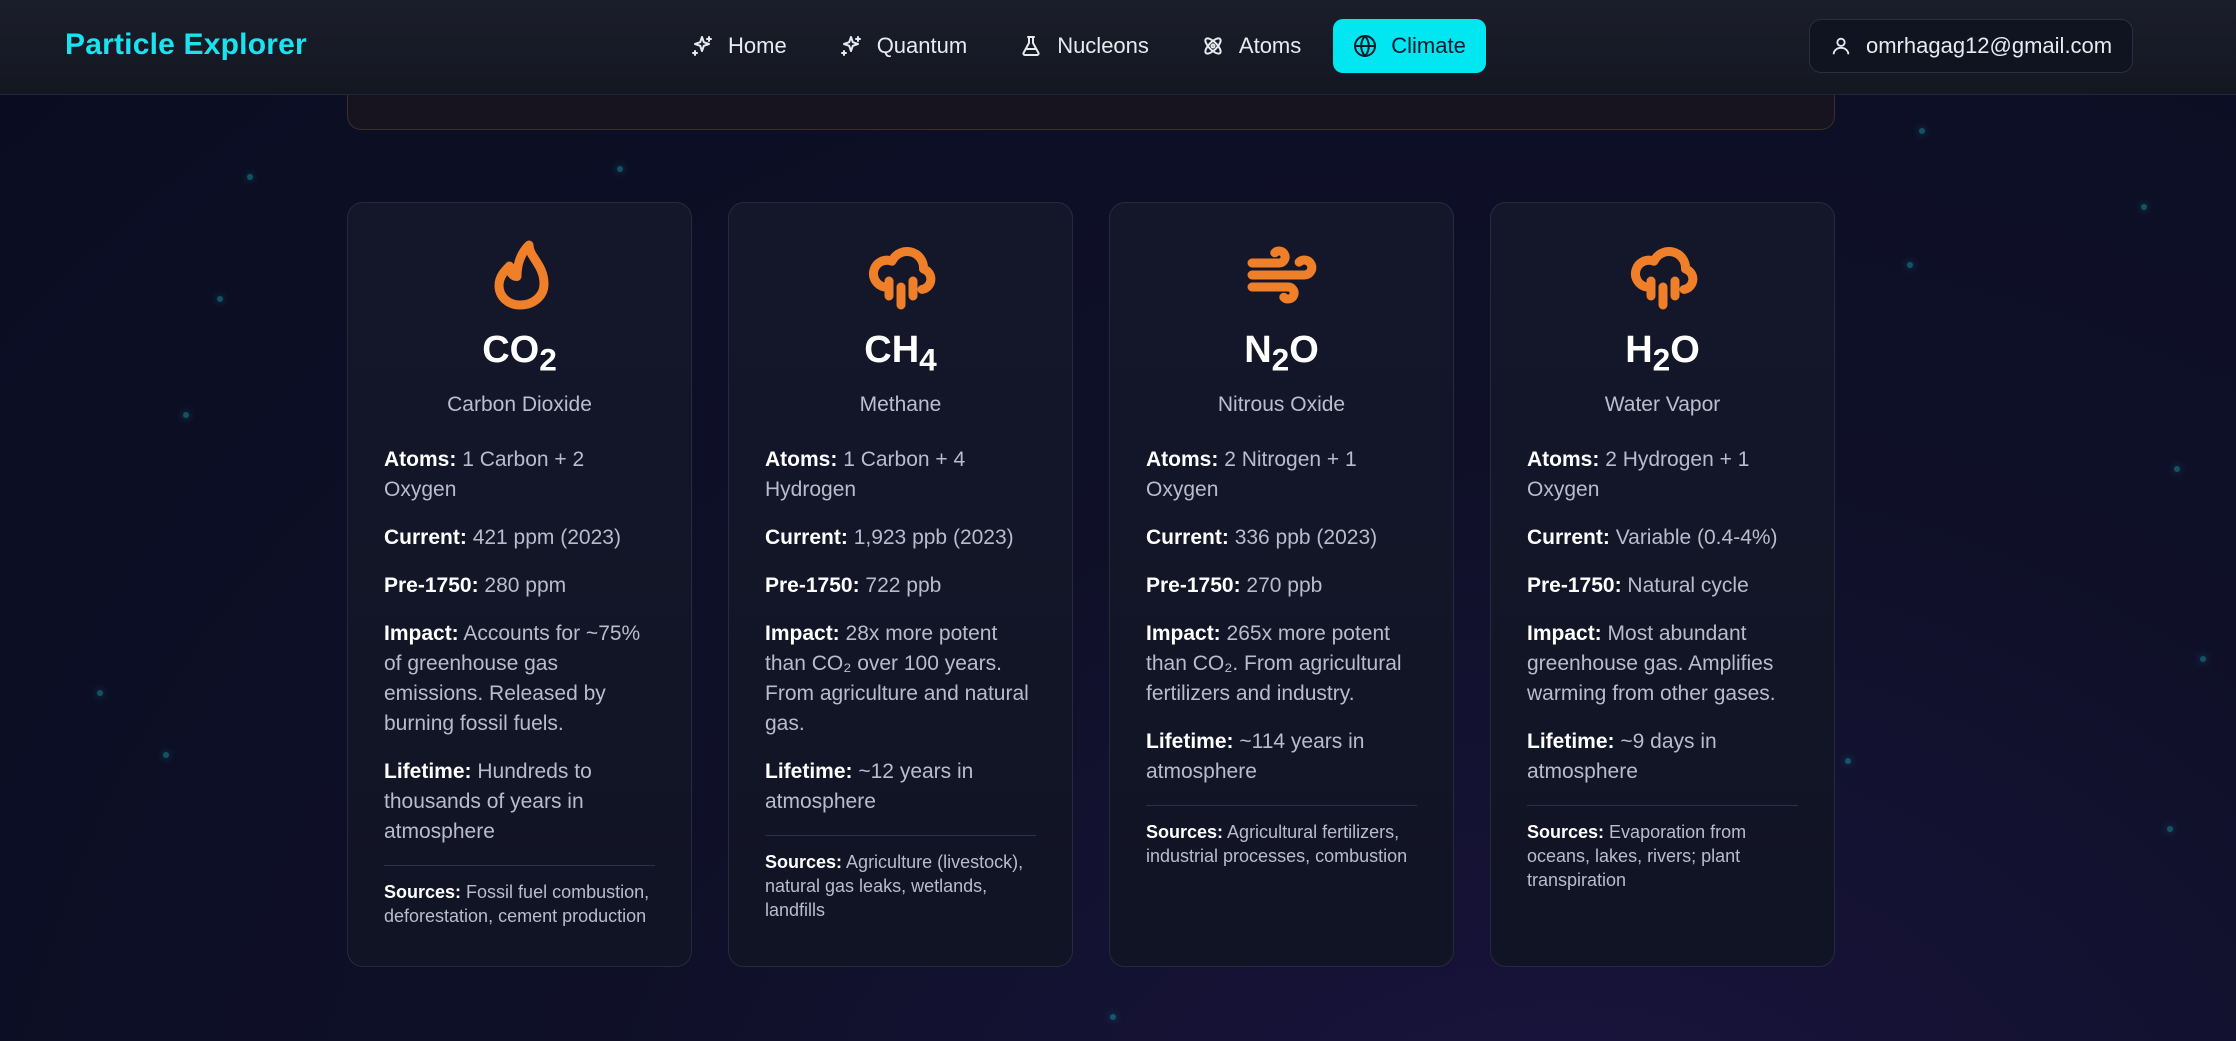  Describe the element at coordinates (1662, 353) in the screenshot. I see `gas-formula: H2O` at that location.